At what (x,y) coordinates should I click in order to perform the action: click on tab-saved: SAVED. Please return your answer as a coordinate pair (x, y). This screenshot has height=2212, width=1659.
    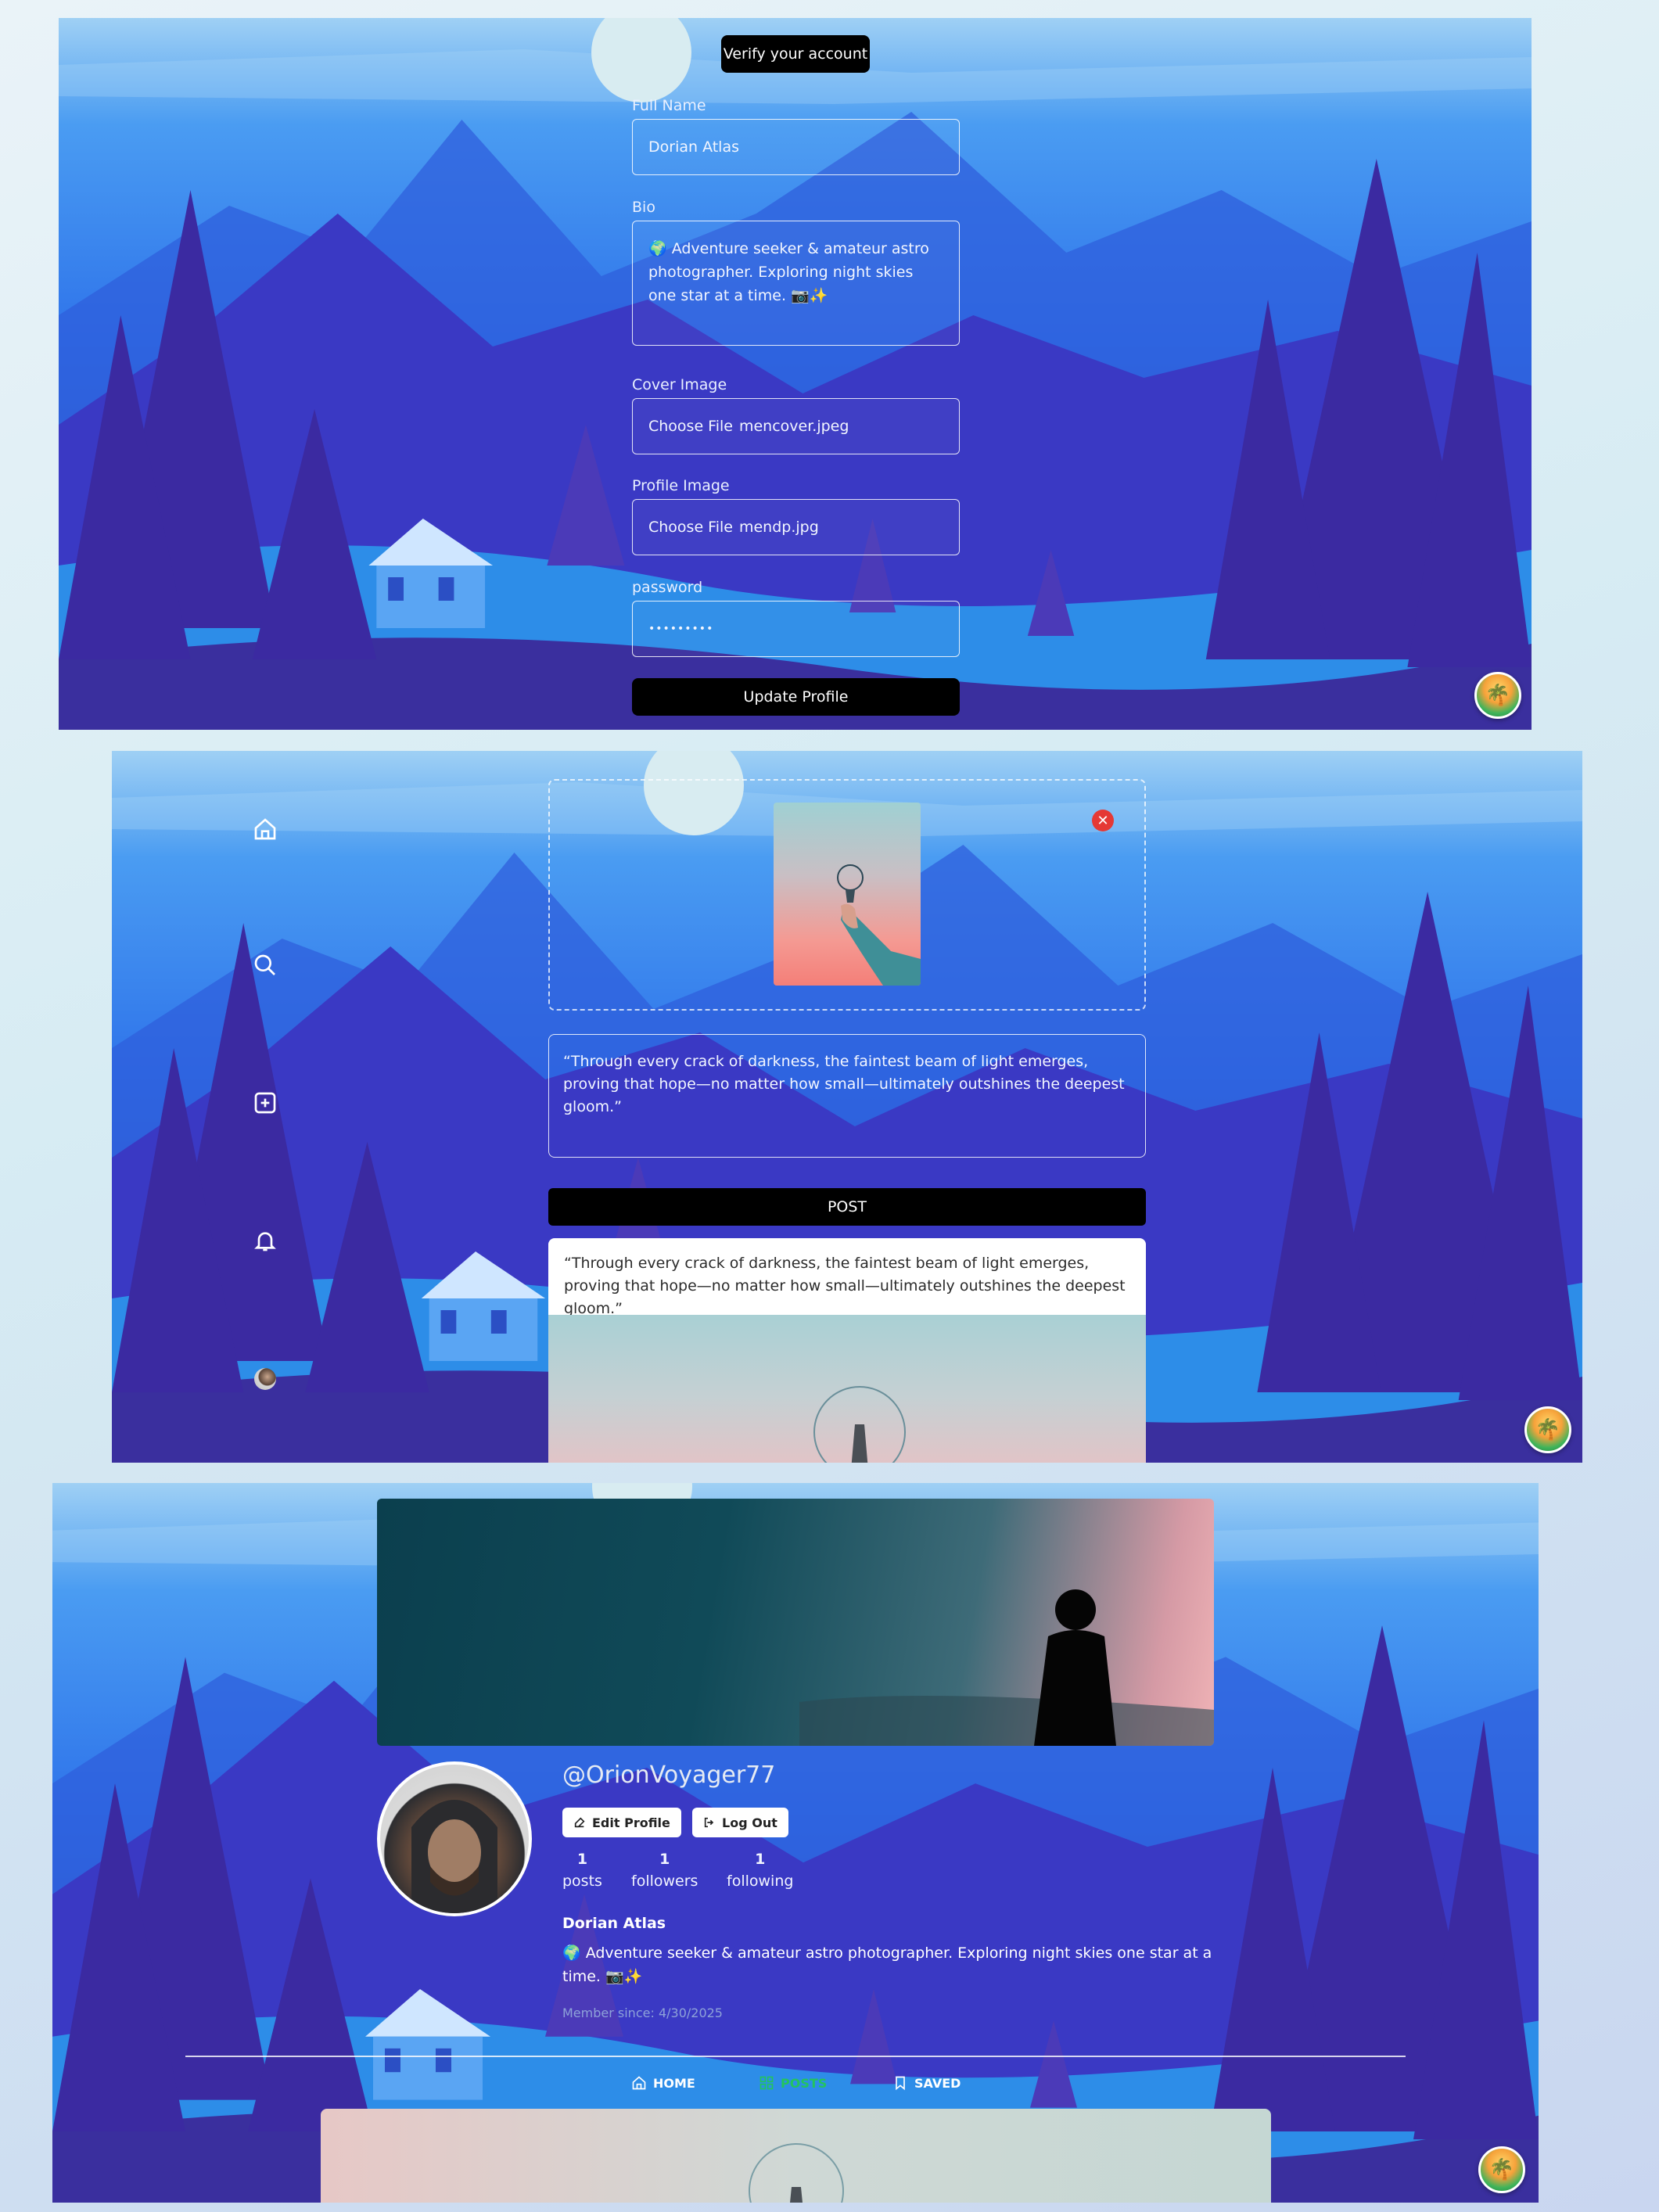
    Looking at the image, I should click on (926, 2083).